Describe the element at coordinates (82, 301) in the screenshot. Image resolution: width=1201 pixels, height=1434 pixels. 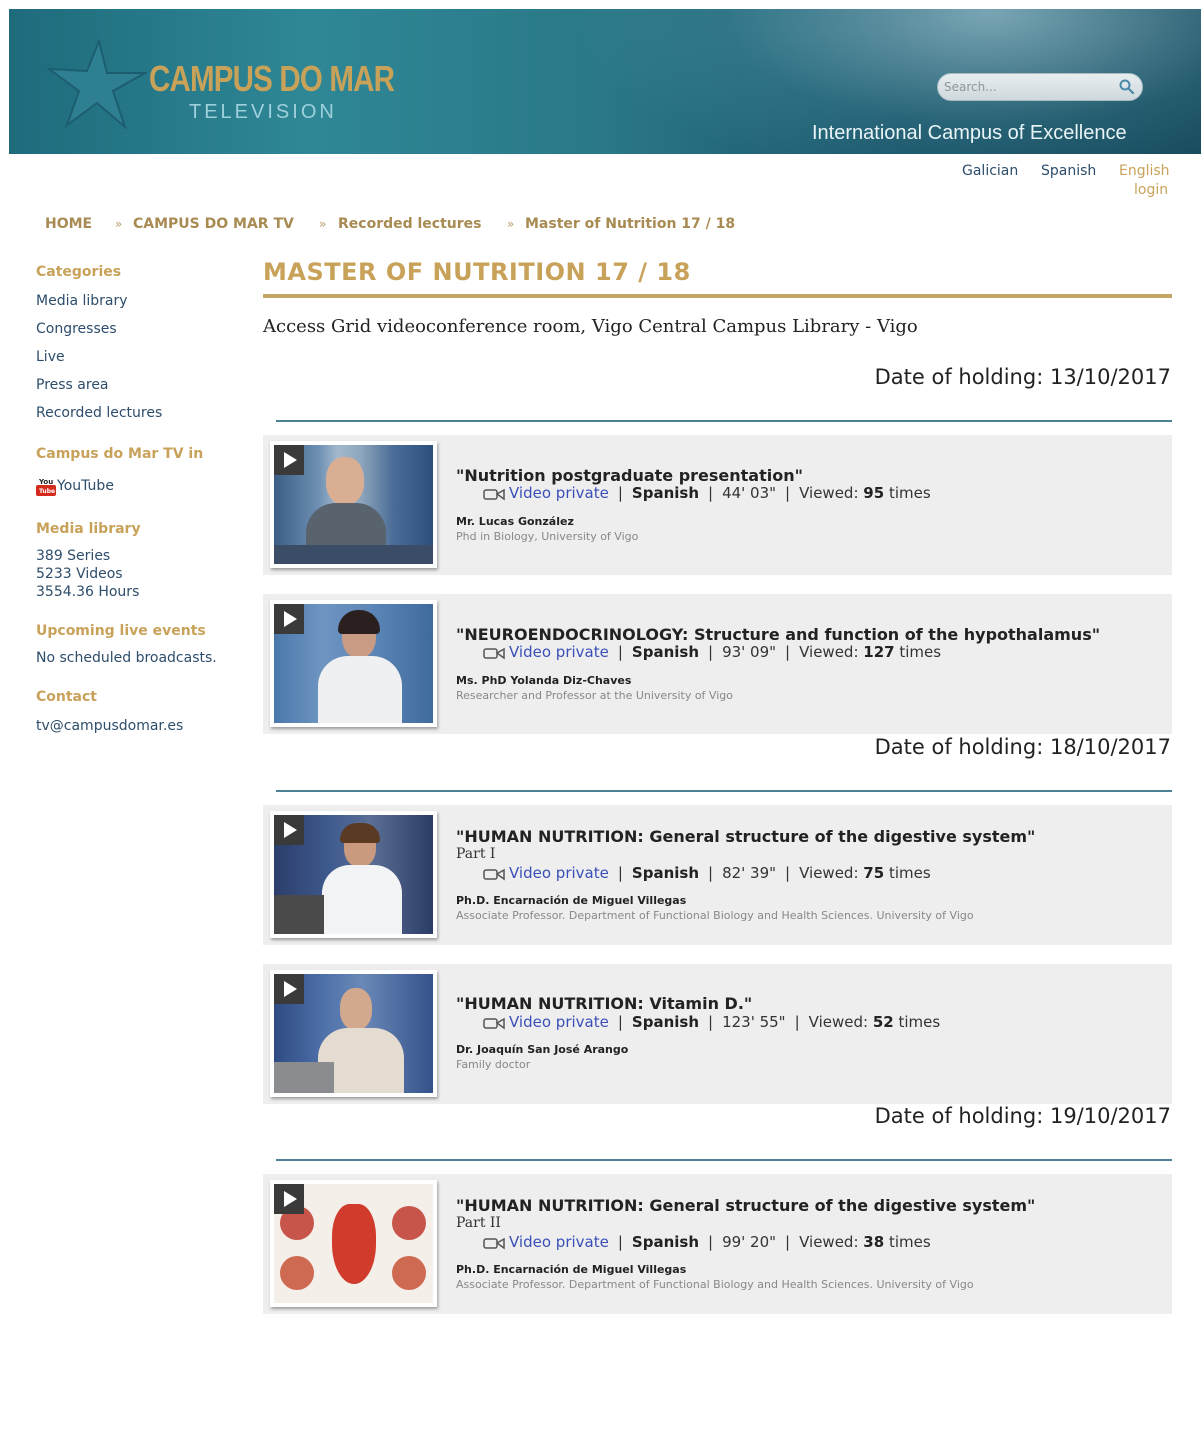
I see `sidebar-item-media-library: Media library` at that location.